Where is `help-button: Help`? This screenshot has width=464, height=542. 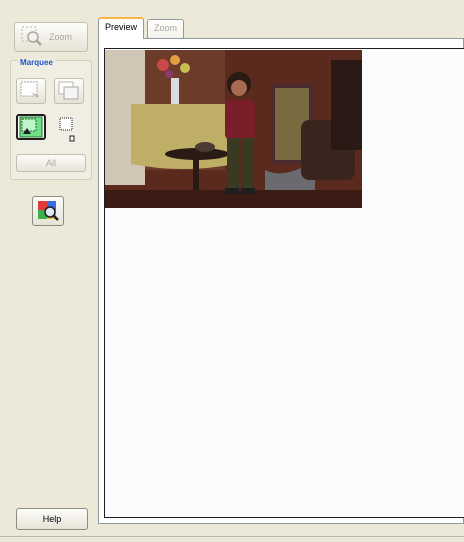
help-button: Help is located at coordinates (52, 519).